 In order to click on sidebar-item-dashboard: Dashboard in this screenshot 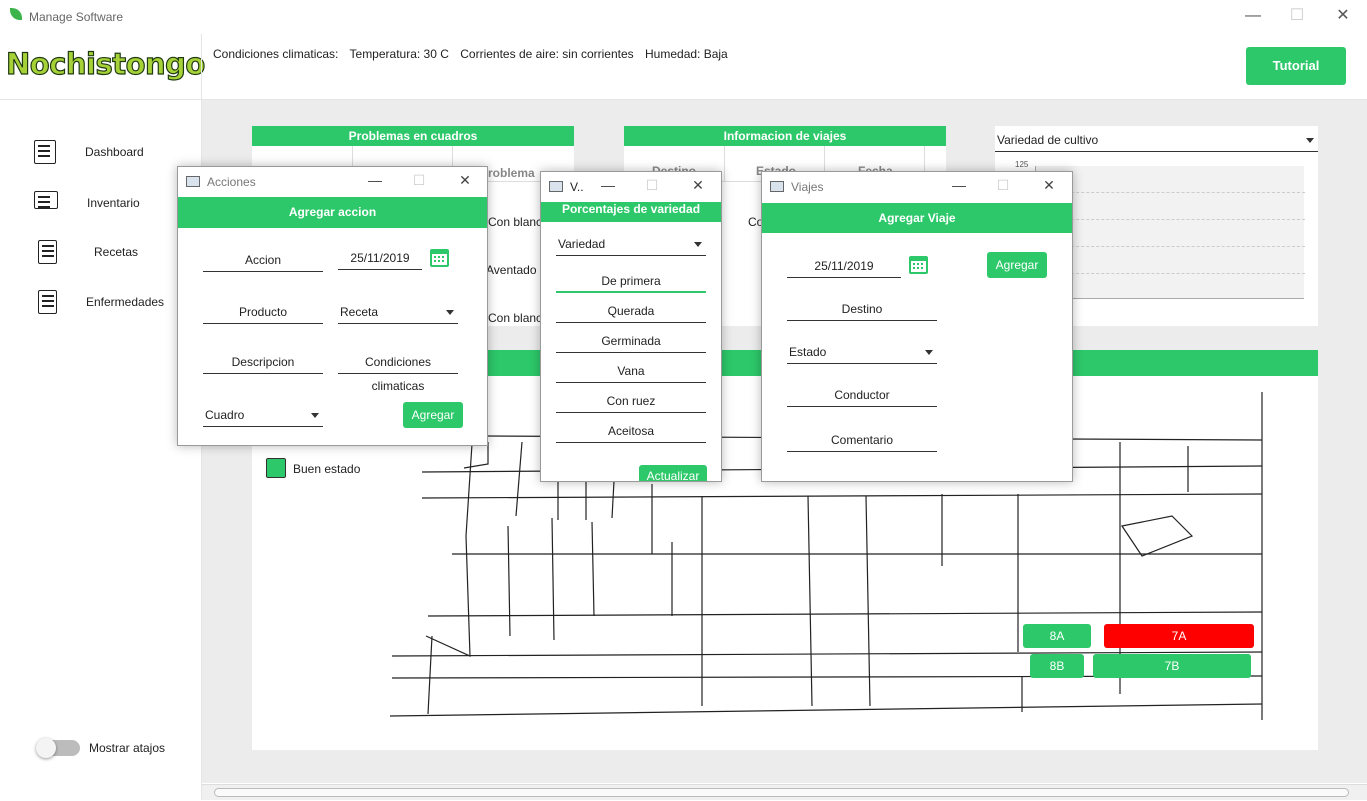, I will do `click(110, 152)`.